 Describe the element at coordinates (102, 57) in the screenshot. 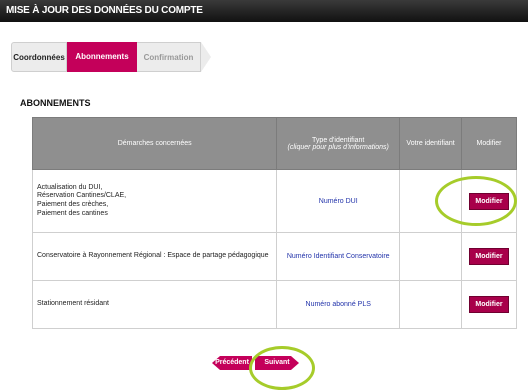

I see `step-abonnements: Abonnements` at that location.